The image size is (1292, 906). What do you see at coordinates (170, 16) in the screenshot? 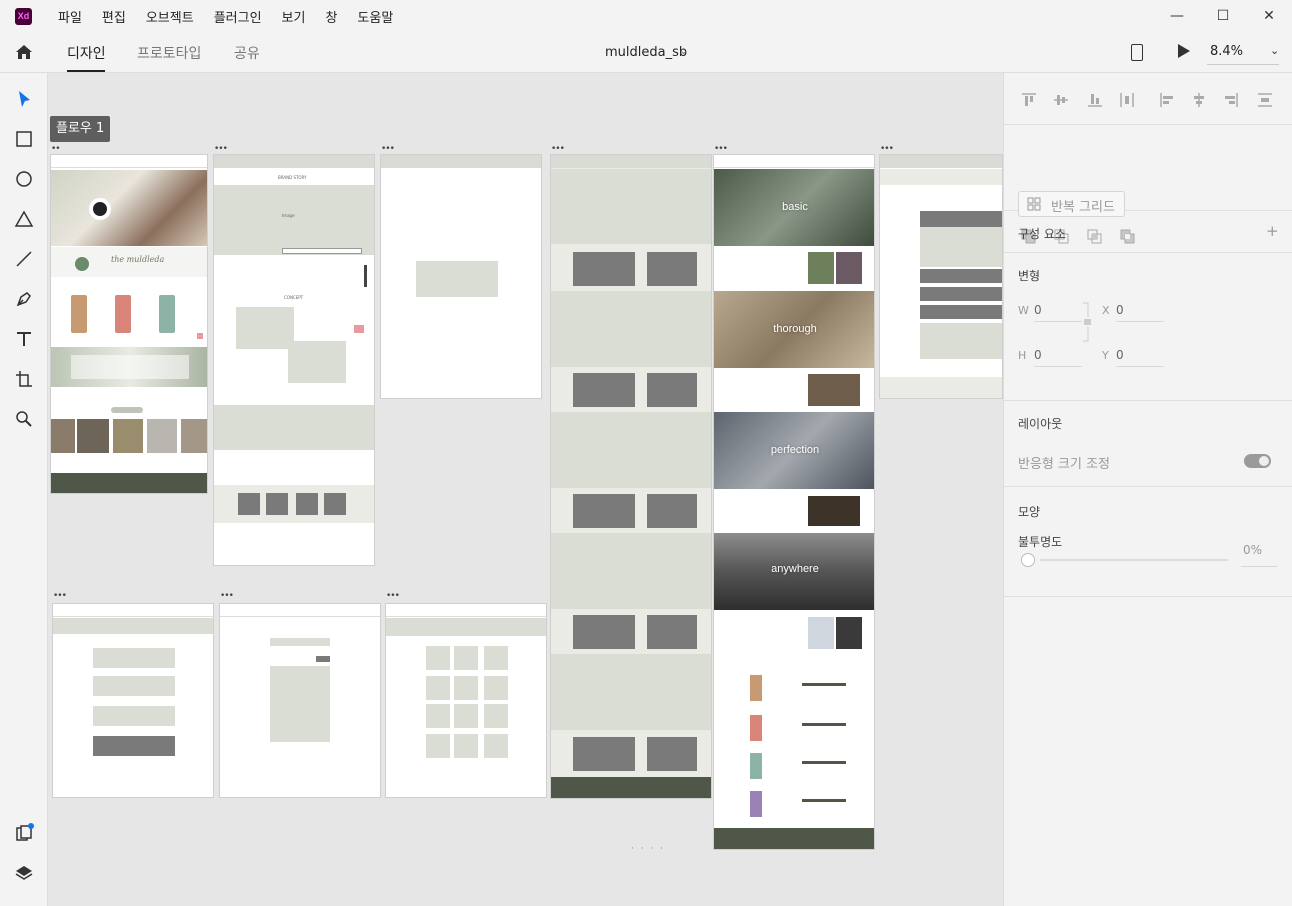
I see `menu-object: 오브젝트` at bounding box center [170, 16].